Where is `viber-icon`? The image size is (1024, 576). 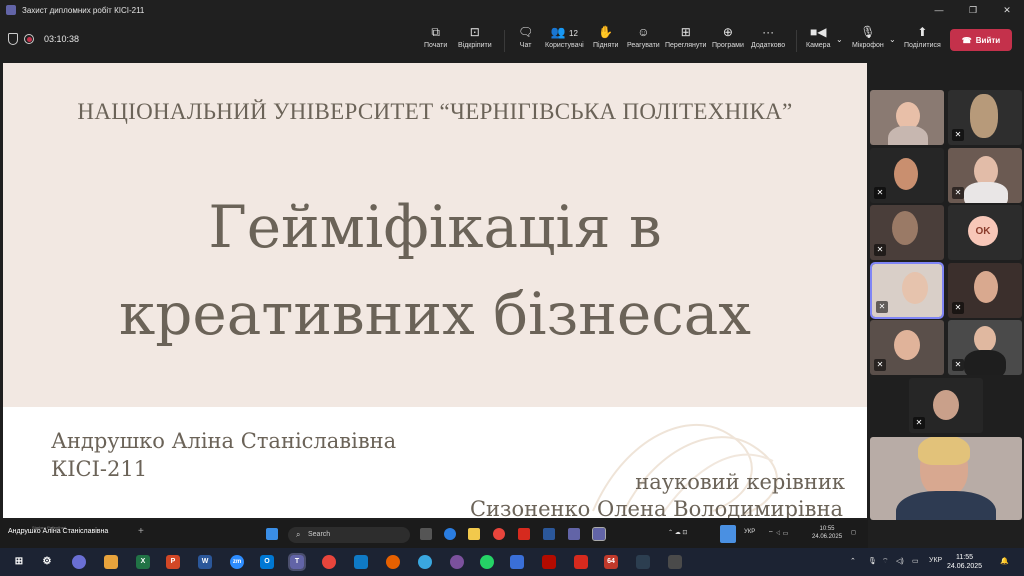 viber-icon is located at coordinates (457, 562).